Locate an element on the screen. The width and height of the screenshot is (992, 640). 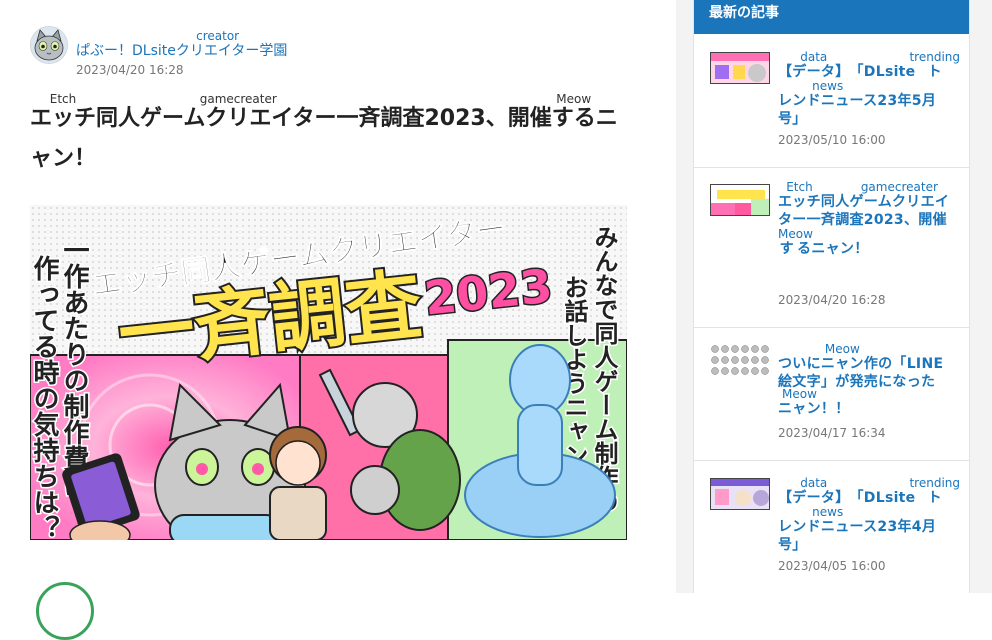
post-title-part: する is located at coordinates (795, 249).